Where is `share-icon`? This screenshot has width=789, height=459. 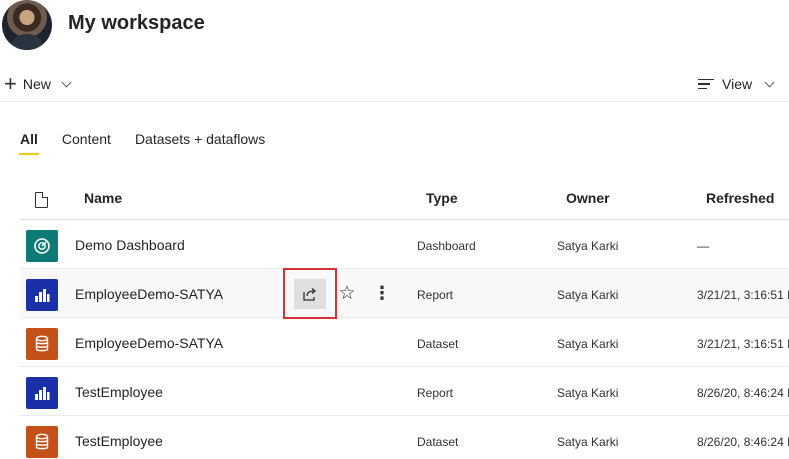
share-icon is located at coordinates (310, 294).